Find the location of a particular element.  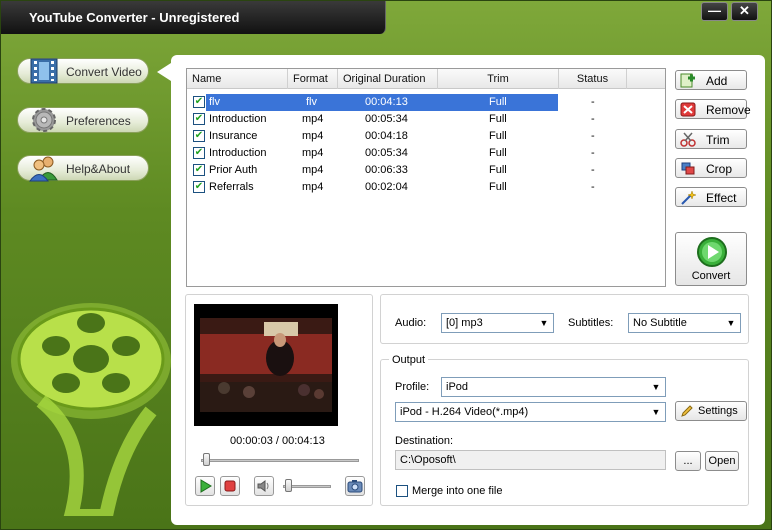

magic-wand-icon is located at coordinates (688, 197).